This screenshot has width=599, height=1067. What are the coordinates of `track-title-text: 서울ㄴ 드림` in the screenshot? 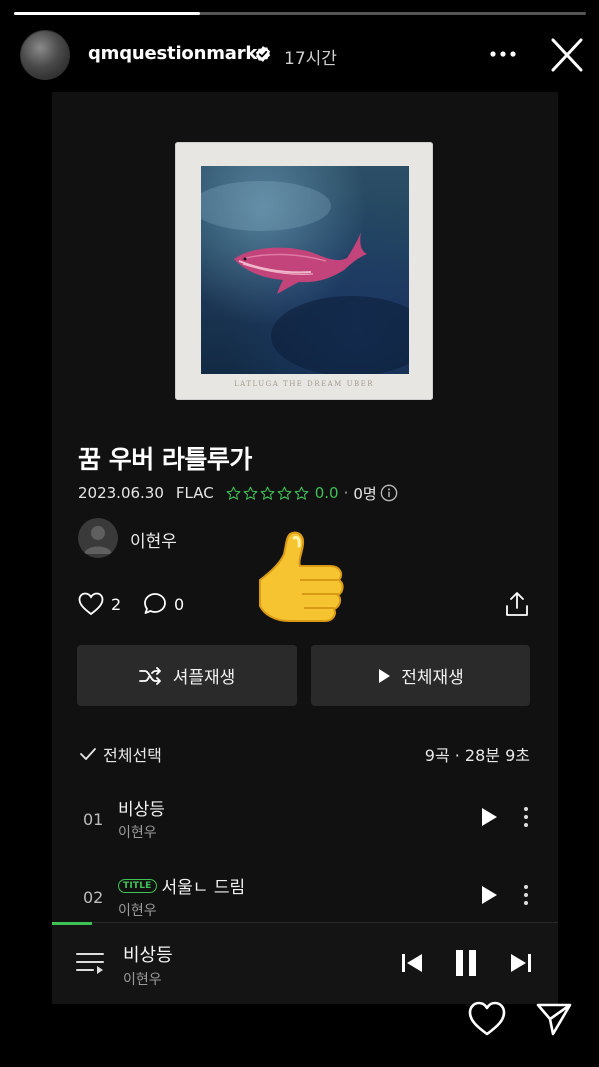 It's located at (203, 888).